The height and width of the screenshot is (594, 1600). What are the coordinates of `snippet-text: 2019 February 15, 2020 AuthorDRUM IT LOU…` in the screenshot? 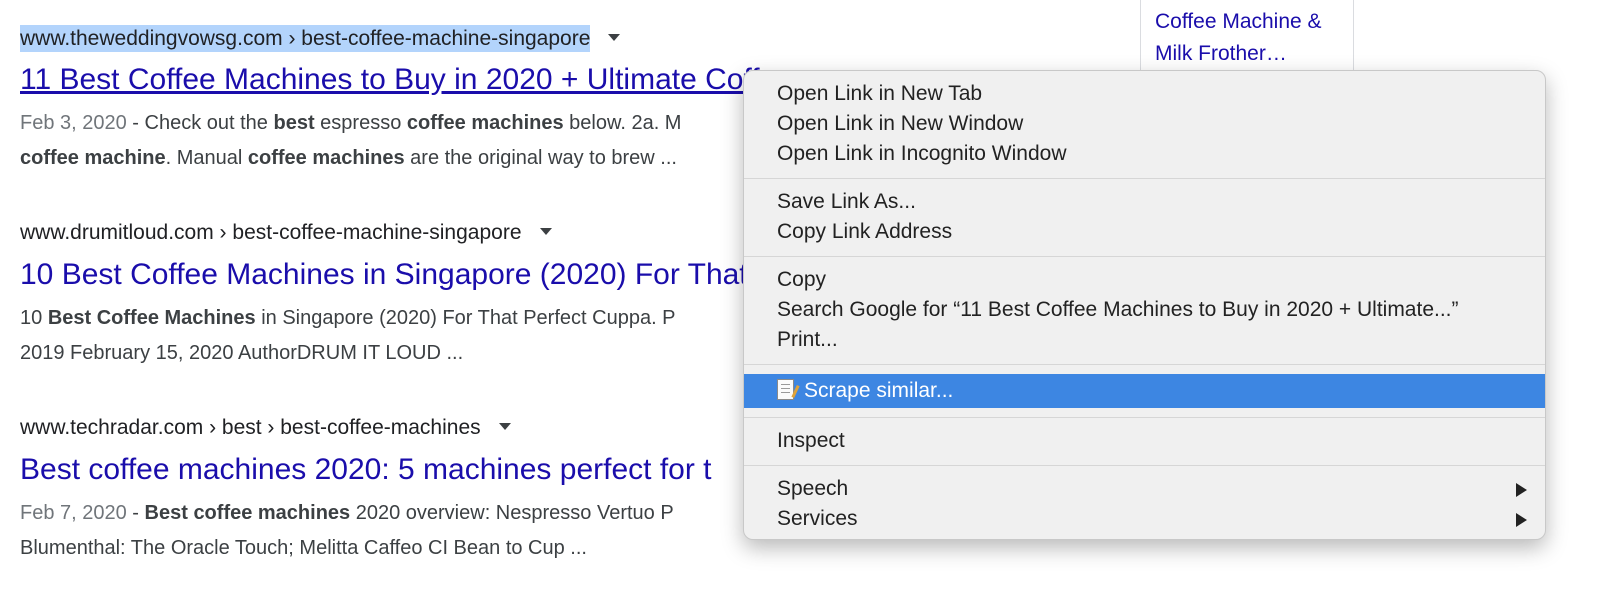 It's located at (242, 353).